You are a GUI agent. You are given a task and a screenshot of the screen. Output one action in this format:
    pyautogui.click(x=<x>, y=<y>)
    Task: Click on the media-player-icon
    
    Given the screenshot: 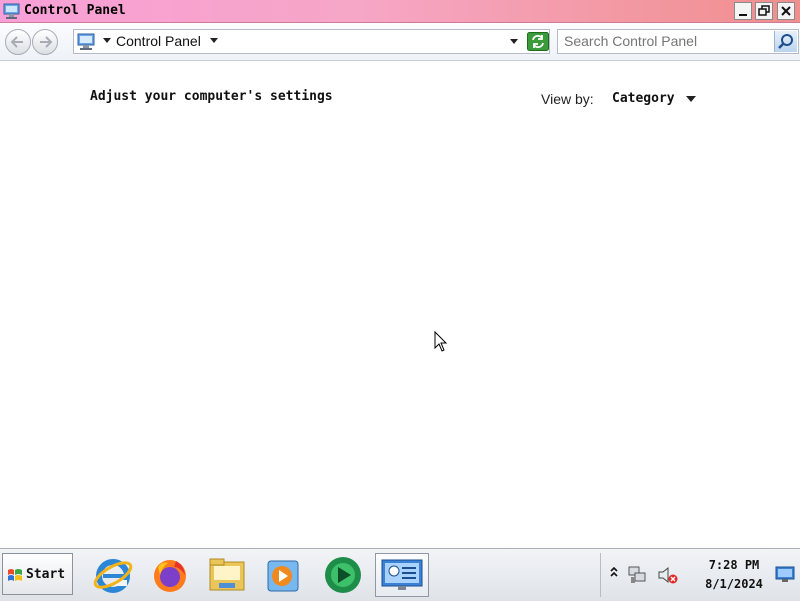 What is the action you would take?
    pyautogui.click(x=283, y=576)
    